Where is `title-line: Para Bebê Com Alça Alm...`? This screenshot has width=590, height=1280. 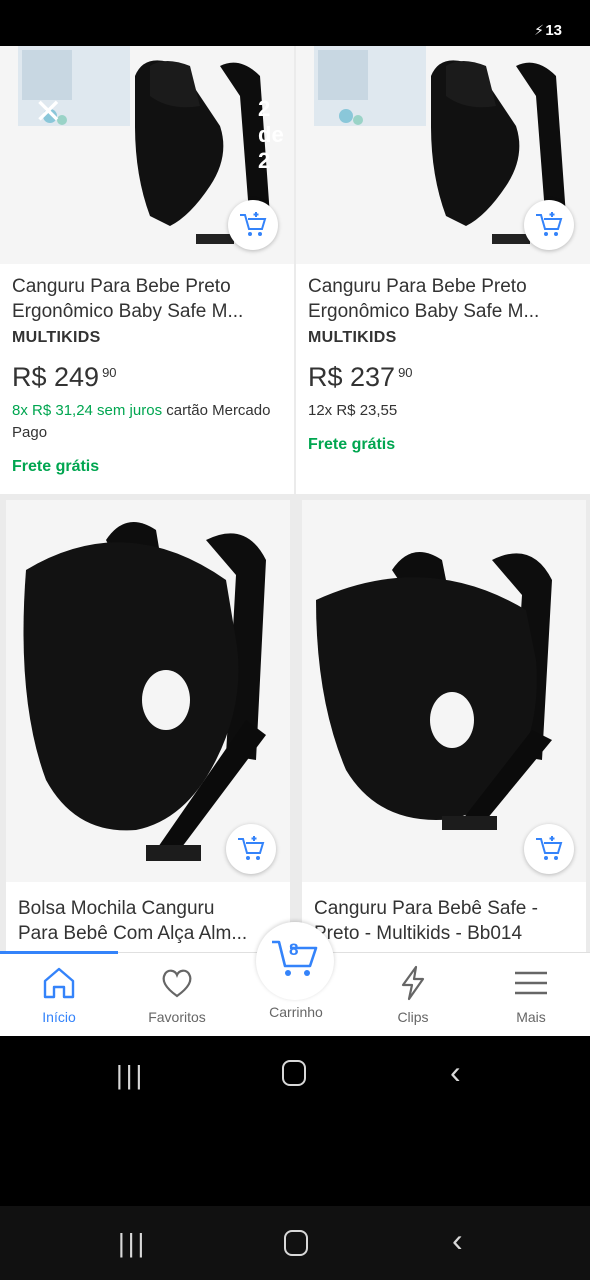
title-line: Para Bebê Com Alça Alm... is located at coordinates (133, 933).